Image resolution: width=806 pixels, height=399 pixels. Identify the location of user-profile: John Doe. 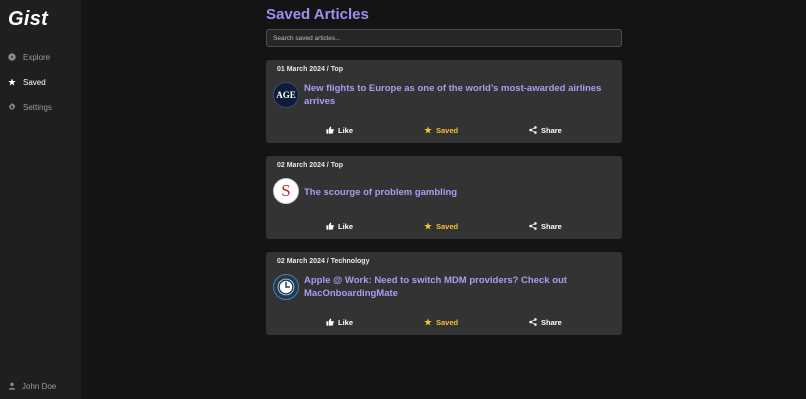
(32, 386).